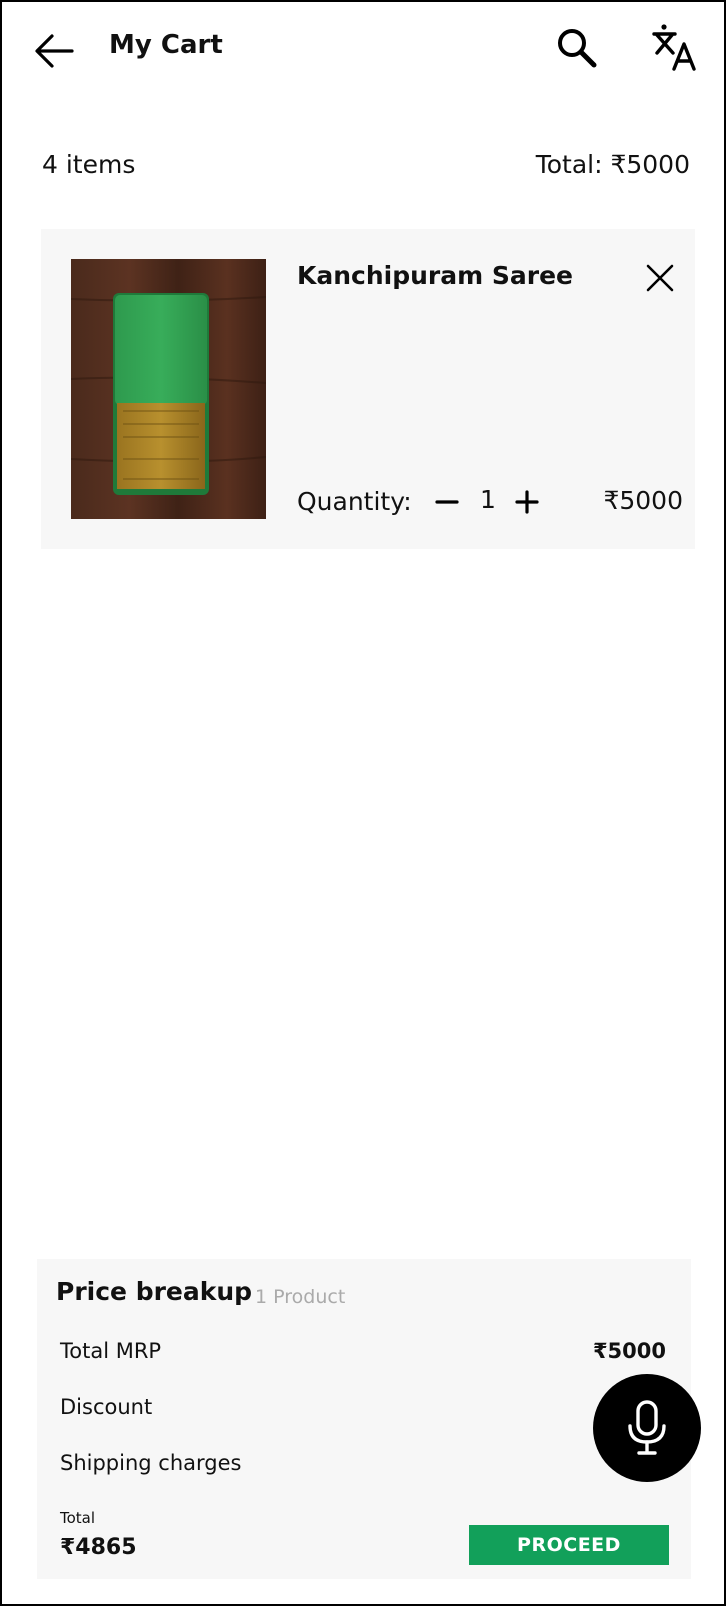 The height and width of the screenshot is (1606, 726). I want to click on product-image, so click(168, 389).